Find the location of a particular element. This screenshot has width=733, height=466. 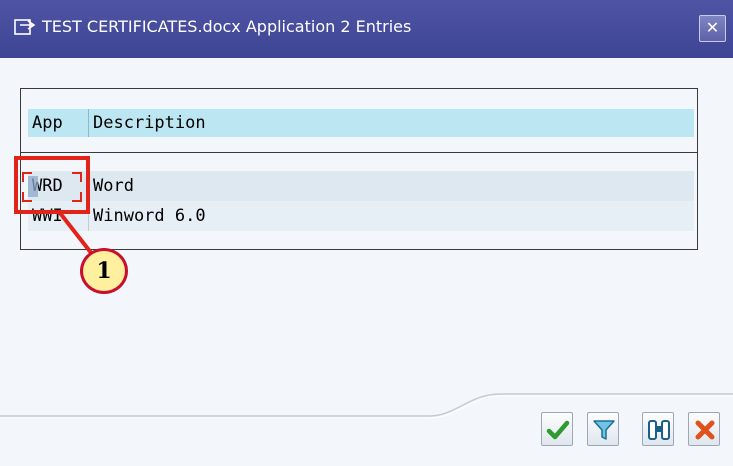

filter-button is located at coordinates (603, 429).